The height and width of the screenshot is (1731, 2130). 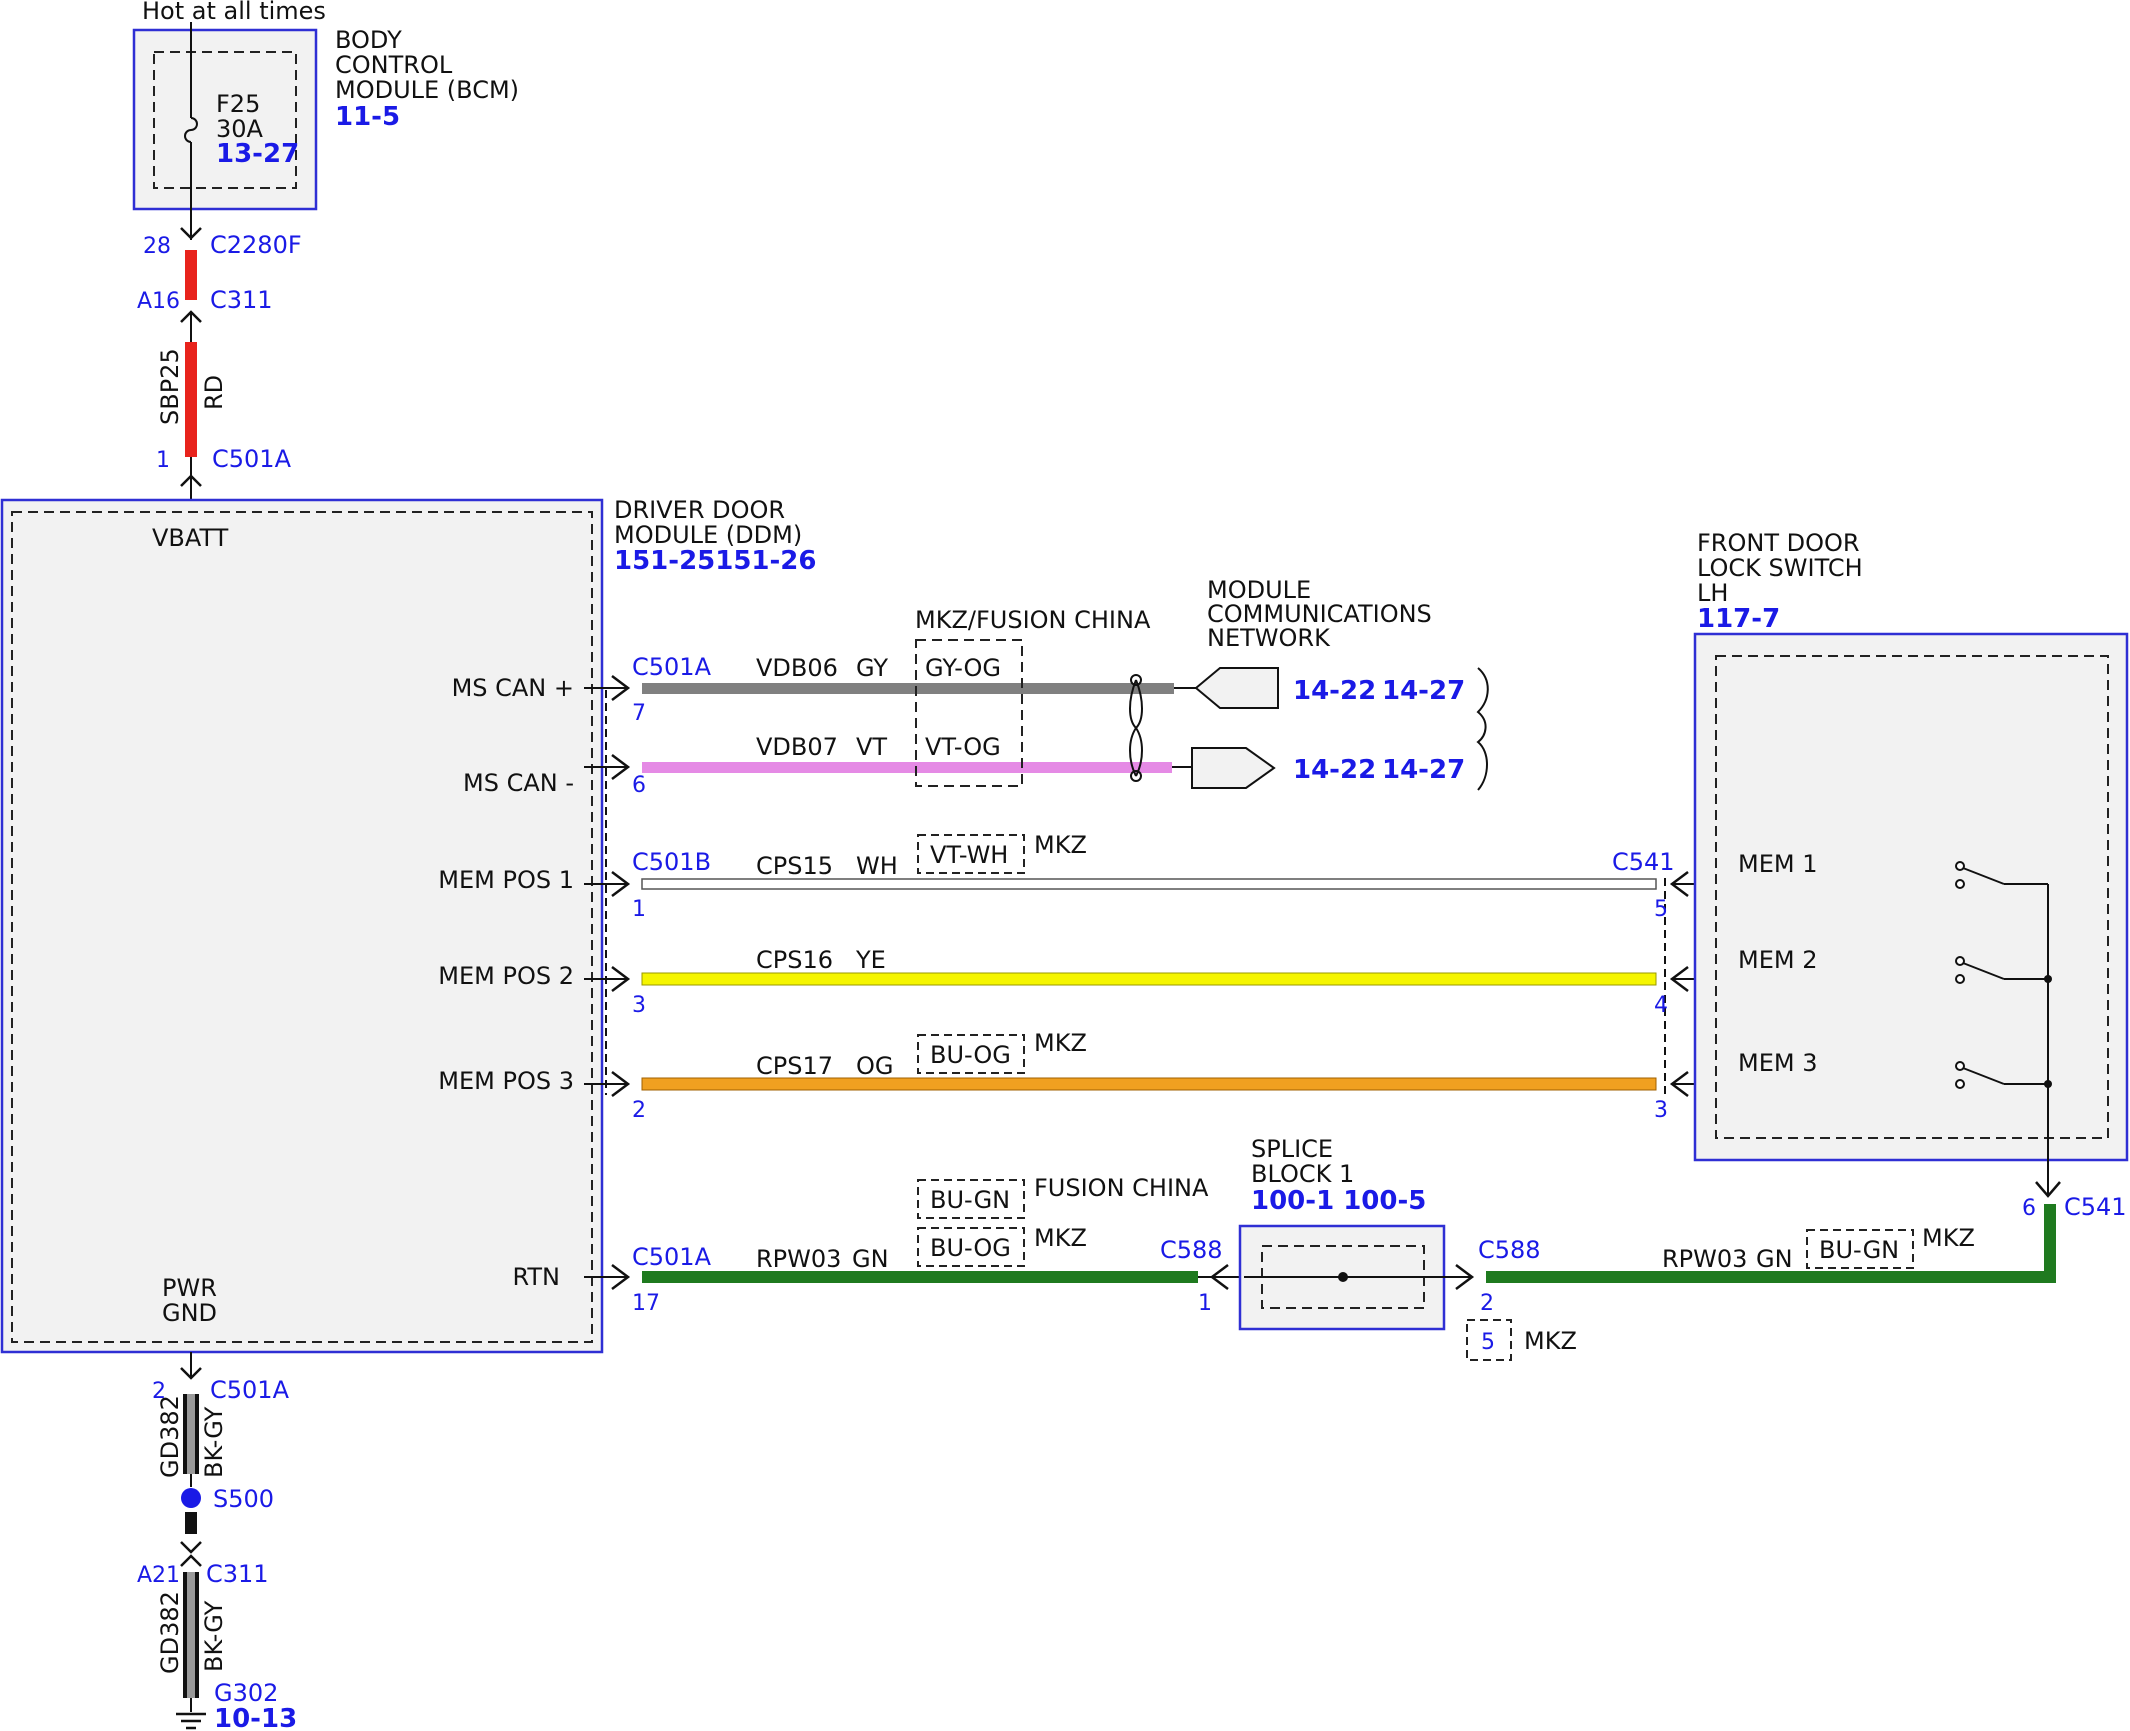 What do you see at coordinates (368, 40) in the screenshot?
I see `bcm-name-line1: BODY` at bounding box center [368, 40].